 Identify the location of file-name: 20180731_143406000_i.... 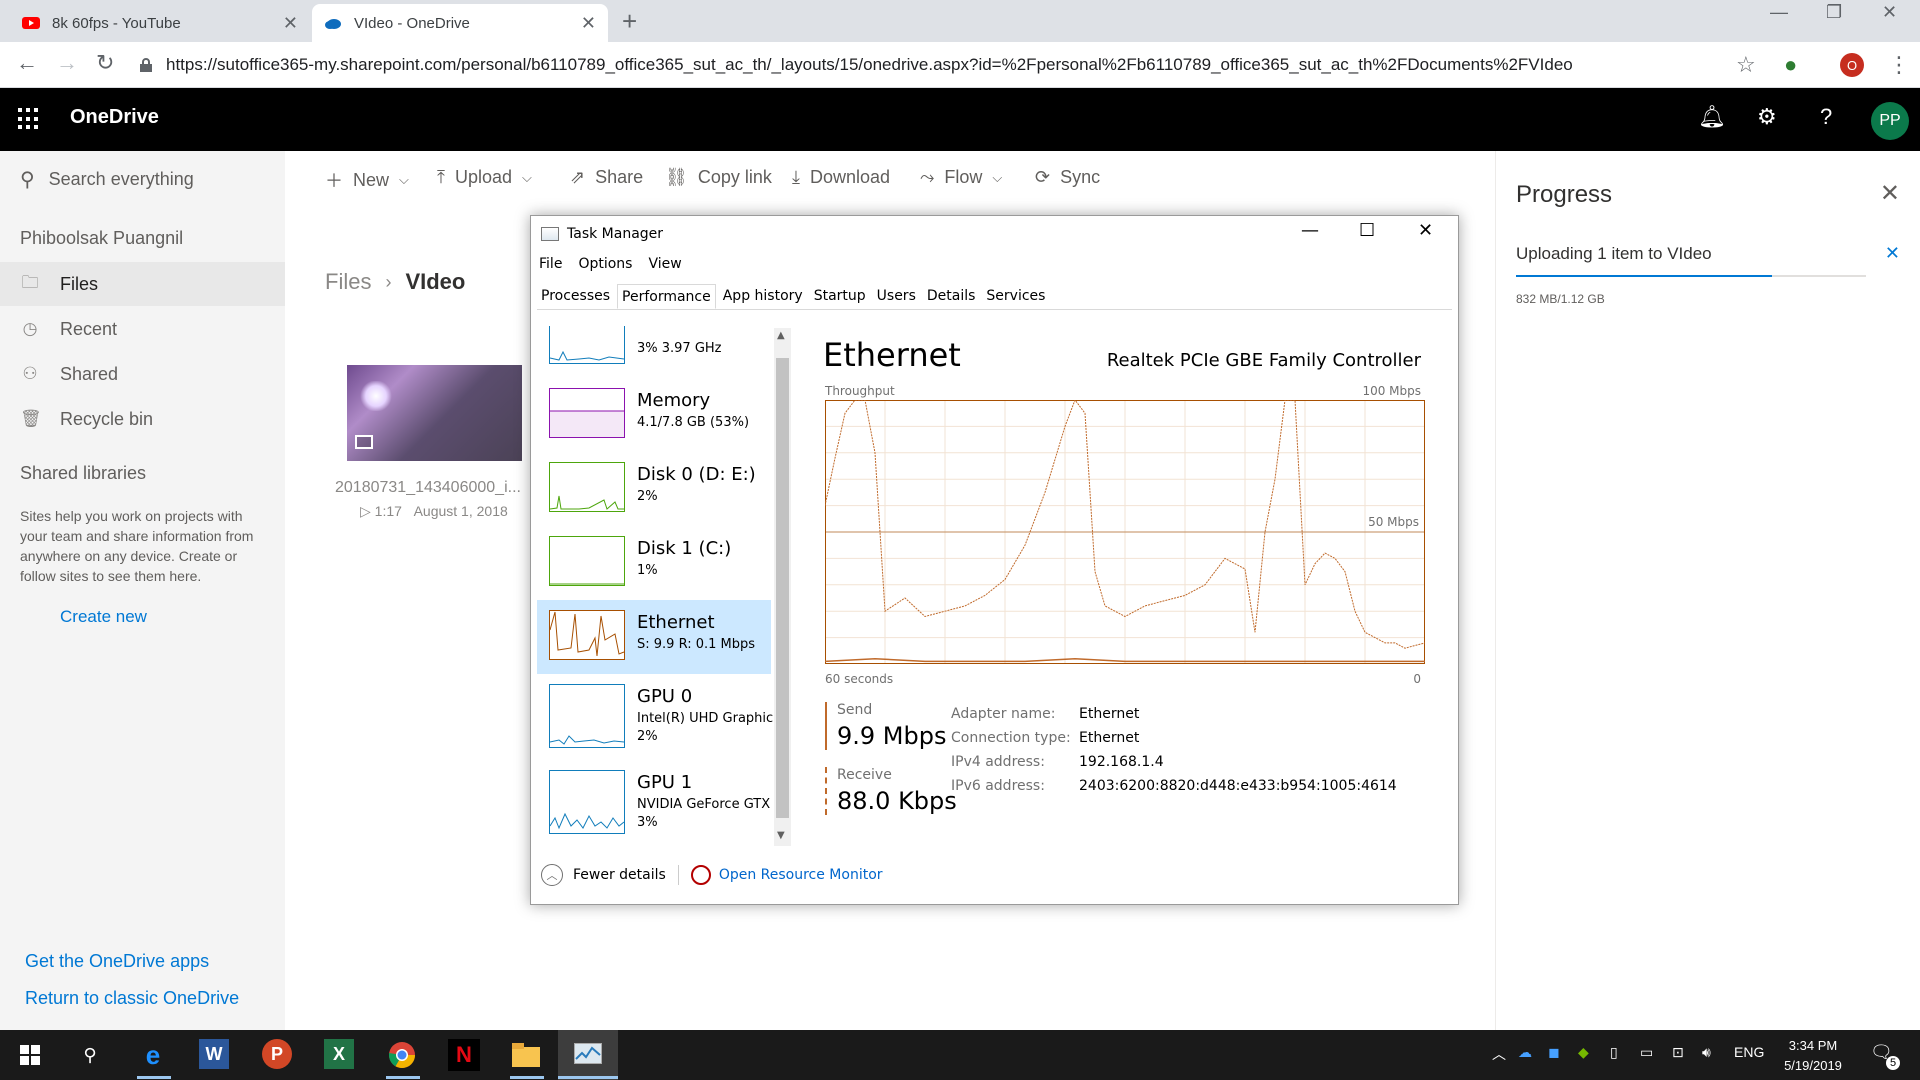
(435, 488).